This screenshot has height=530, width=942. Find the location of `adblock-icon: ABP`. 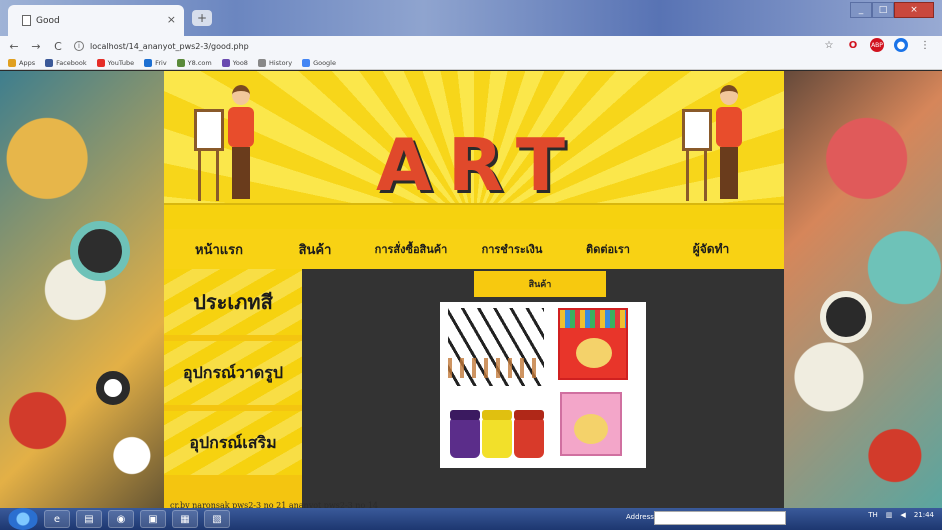

adblock-icon: ABP is located at coordinates (877, 45).